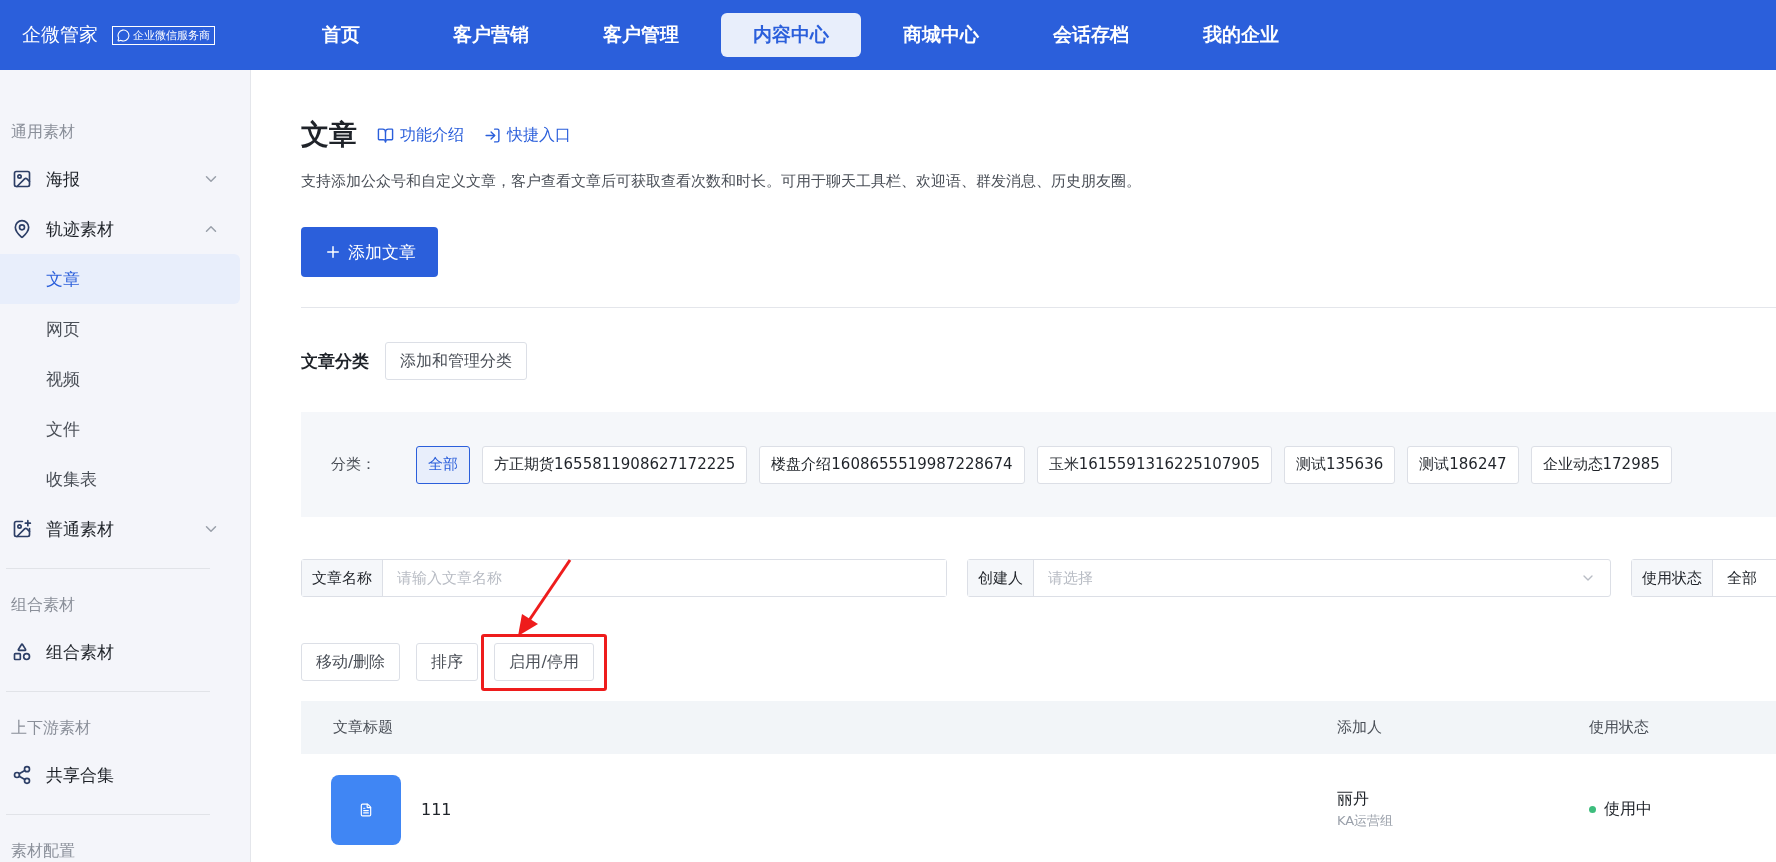 This screenshot has width=1776, height=862. What do you see at coordinates (1071, 578) in the screenshot?
I see `select-placeholder: 请选择` at bounding box center [1071, 578].